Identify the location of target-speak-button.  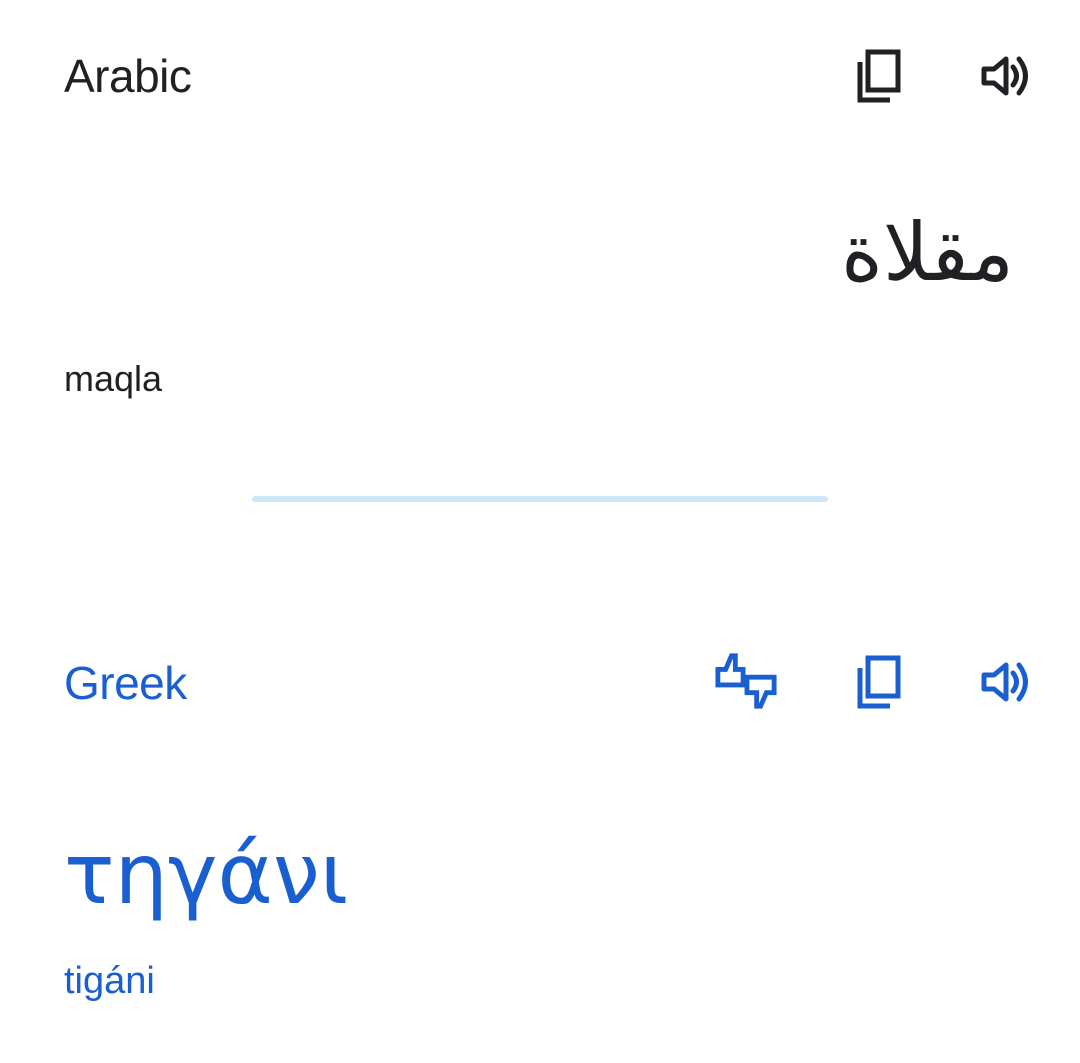
(1006, 682).